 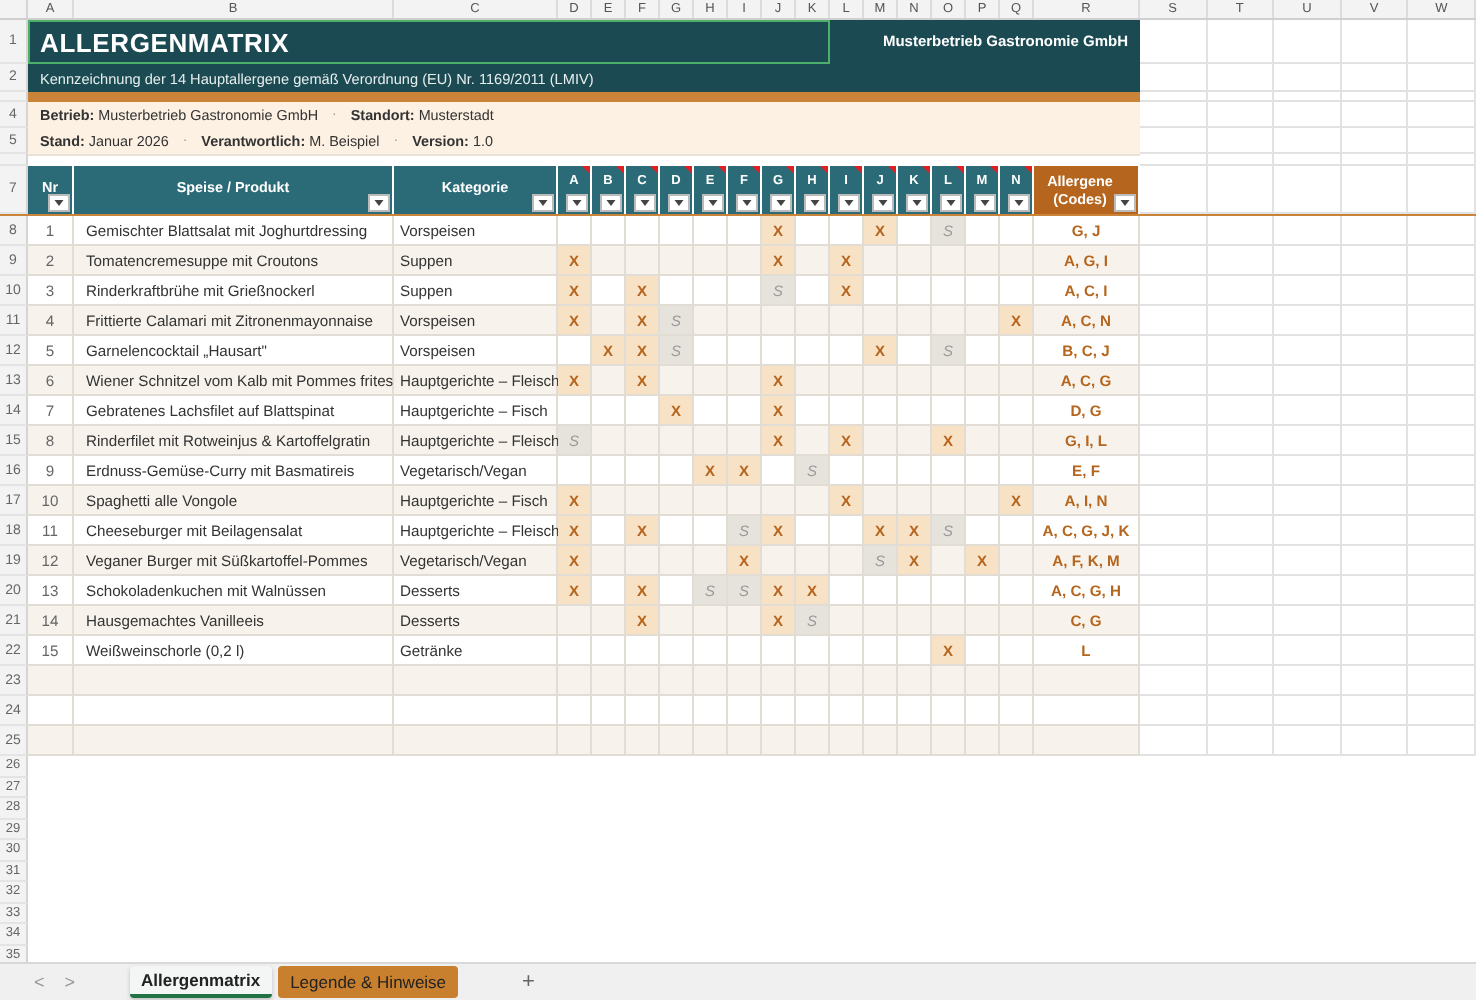 What do you see at coordinates (528, 982) in the screenshot?
I see `add-sheet-button: +` at bounding box center [528, 982].